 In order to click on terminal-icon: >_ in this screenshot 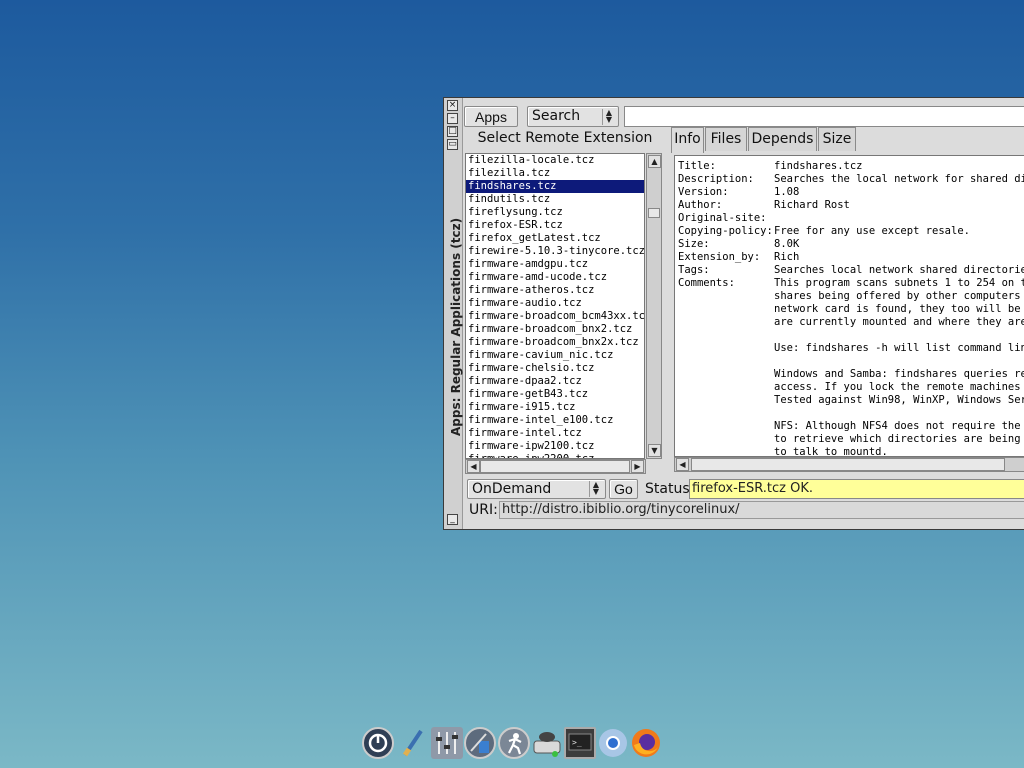, I will do `click(580, 743)`.